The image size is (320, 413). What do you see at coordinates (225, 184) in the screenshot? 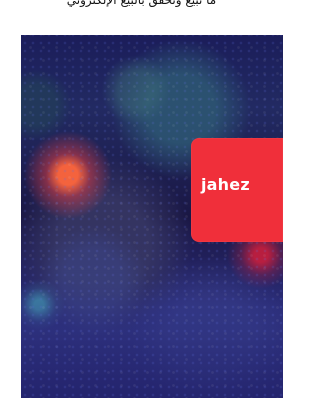
I see `jahez-logo-text: jahez` at bounding box center [225, 184].